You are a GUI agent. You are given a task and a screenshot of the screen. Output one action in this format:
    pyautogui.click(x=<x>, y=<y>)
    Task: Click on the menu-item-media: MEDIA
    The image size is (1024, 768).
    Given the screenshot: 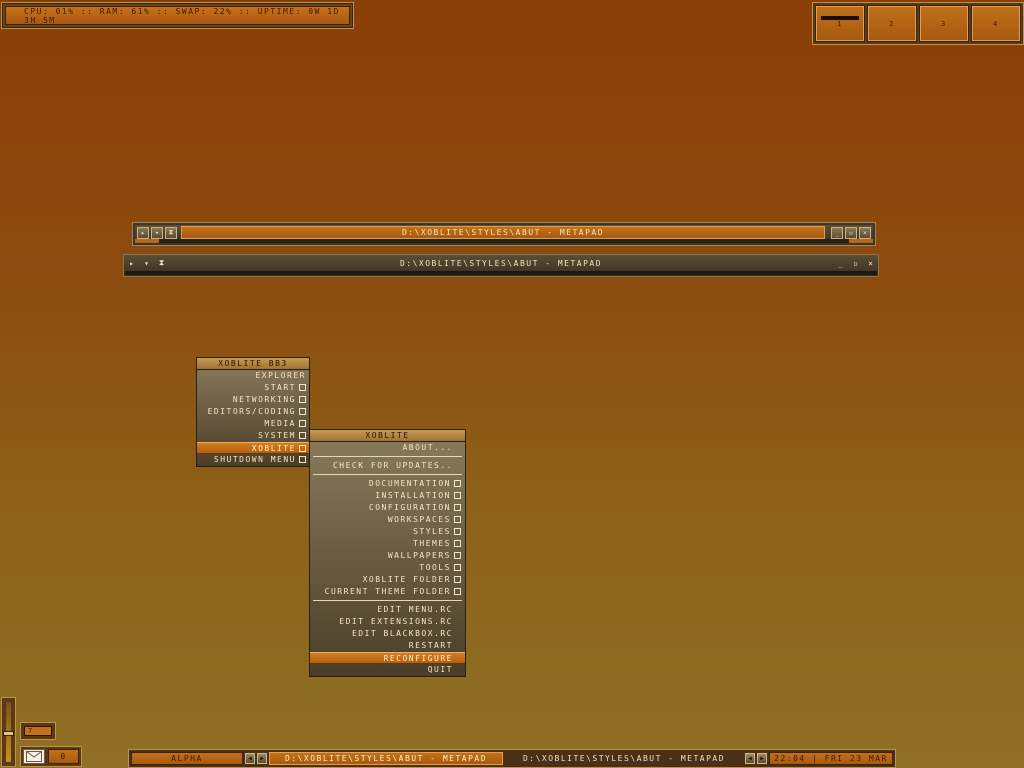 What is the action you would take?
    pyautogui.click(x=253, y=424)
    